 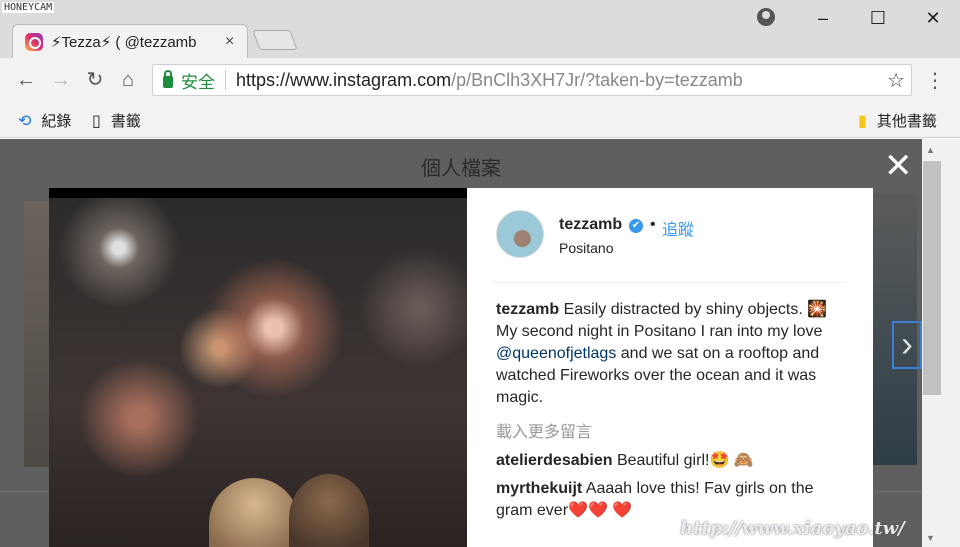 I want to click on profile-icon, so click(x=766, y=17).